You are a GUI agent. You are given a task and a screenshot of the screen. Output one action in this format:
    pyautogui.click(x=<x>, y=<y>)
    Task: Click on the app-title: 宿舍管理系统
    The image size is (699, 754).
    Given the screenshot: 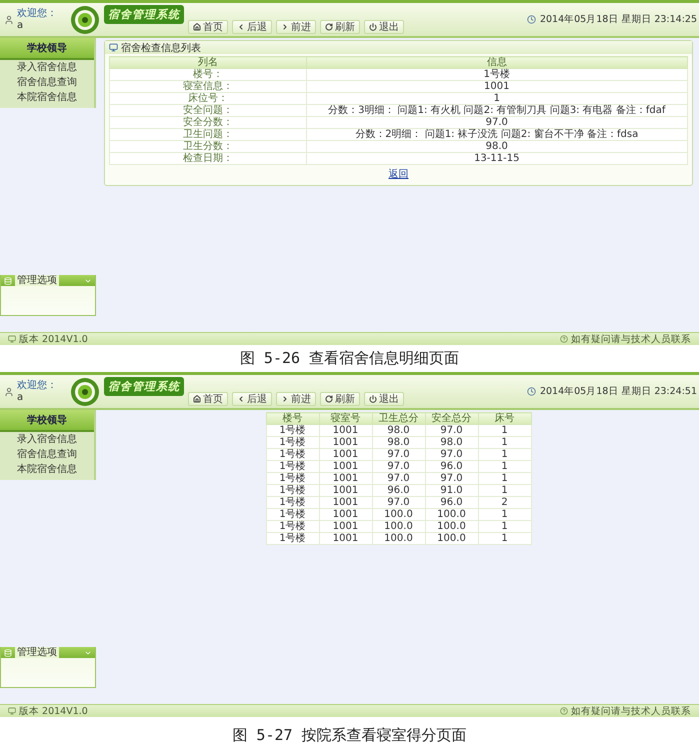 What is the action you would take?
    pyautogui.click(x=144, y=14)
    